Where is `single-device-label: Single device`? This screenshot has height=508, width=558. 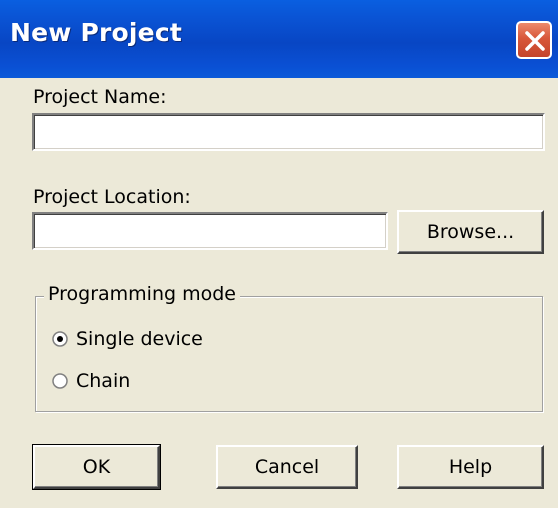 single-device-label: Single device is located at coordinates (139, 339).